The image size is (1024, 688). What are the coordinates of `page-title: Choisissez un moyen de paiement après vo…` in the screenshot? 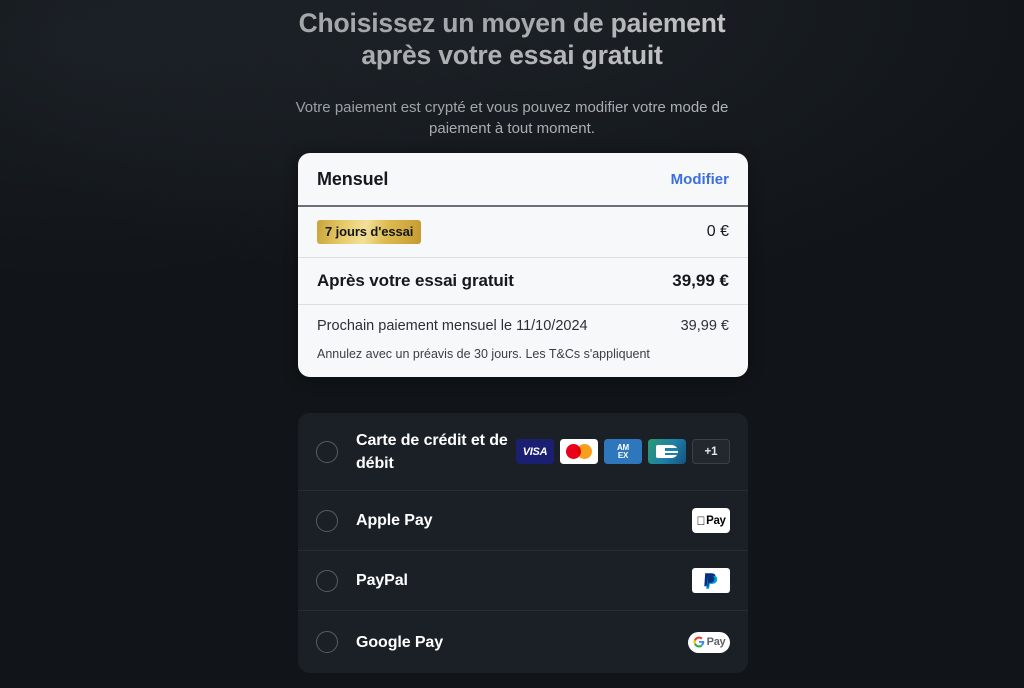 It's located at (512, 39).